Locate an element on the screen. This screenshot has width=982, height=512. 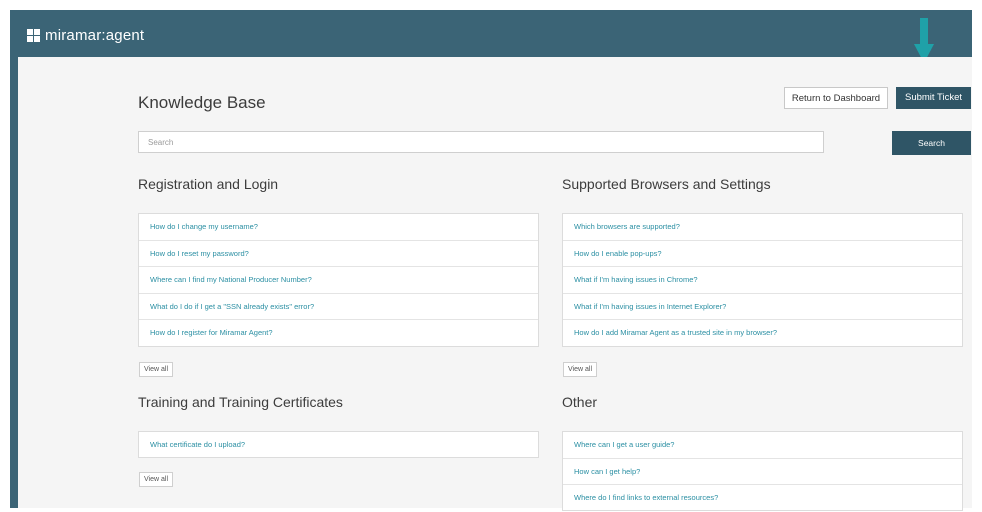
list-item: What if I'm having issues in Chrome? is located at coordinates (762, 280).